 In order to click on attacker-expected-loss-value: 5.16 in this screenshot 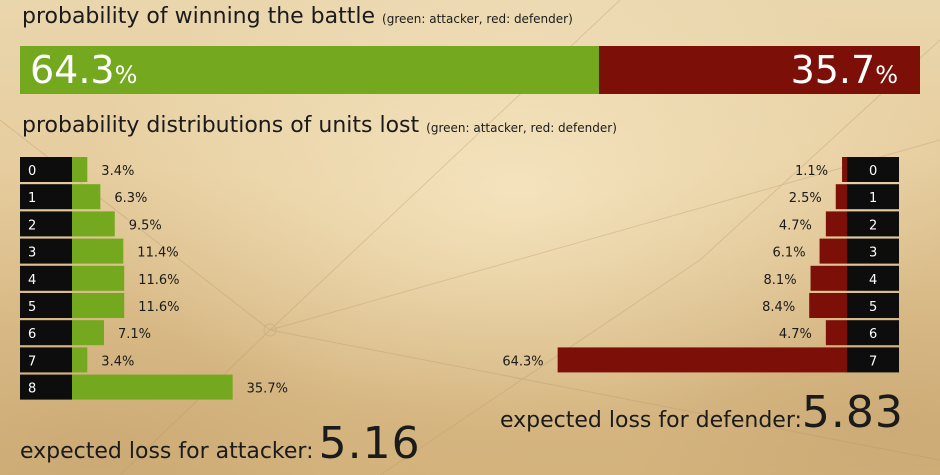, I will do `click(369, 443)`.